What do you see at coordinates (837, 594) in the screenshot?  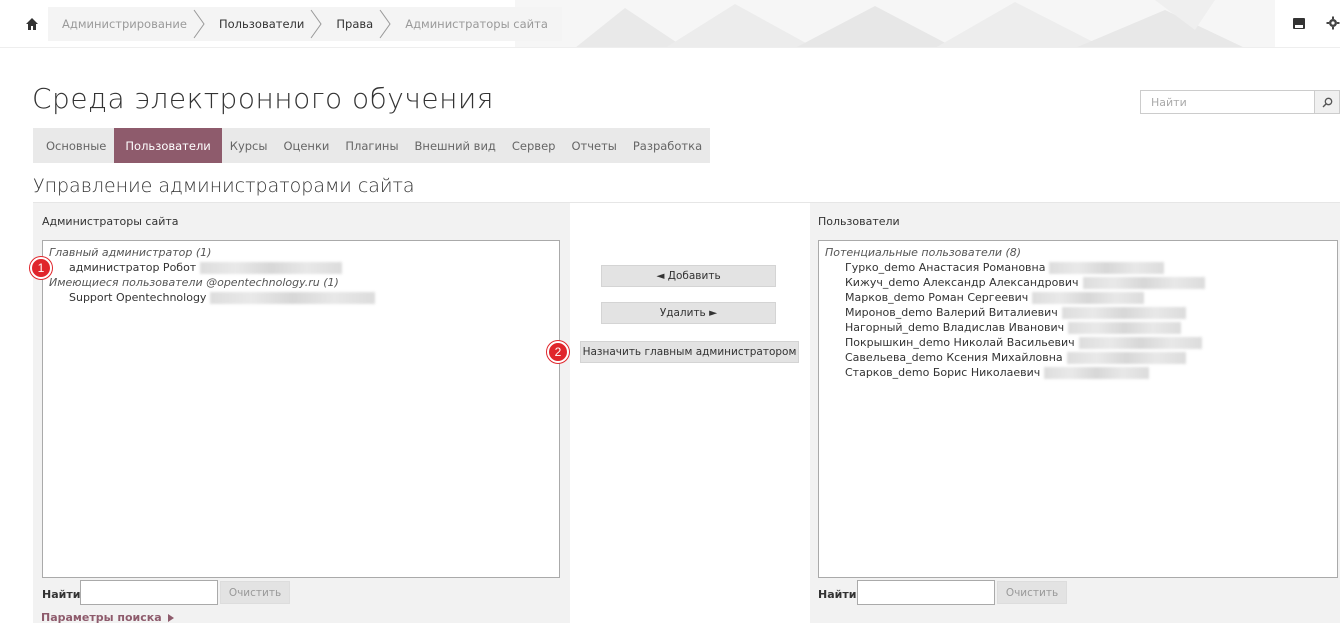 I see `users-find-label: Найти` at bounding box center [837, 594].